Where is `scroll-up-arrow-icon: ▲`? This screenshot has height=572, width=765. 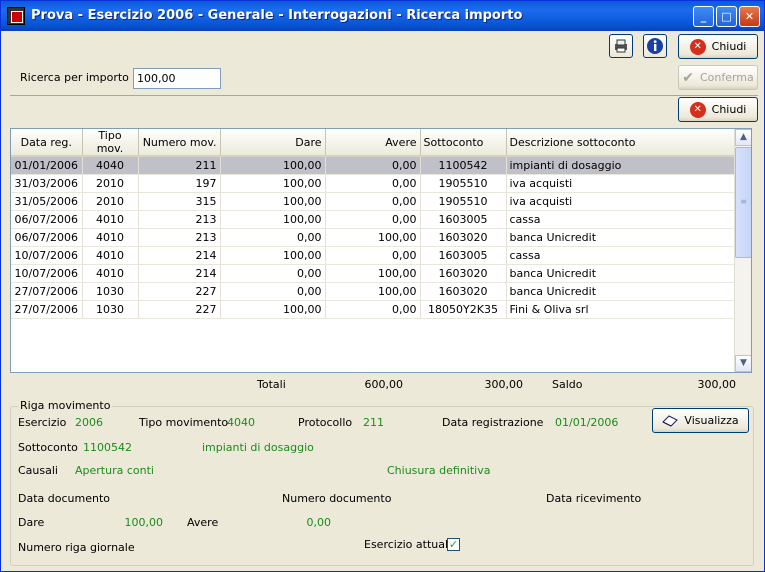 scroll-up-arrow-icon: ▲ is located at coordinates (743, 137).